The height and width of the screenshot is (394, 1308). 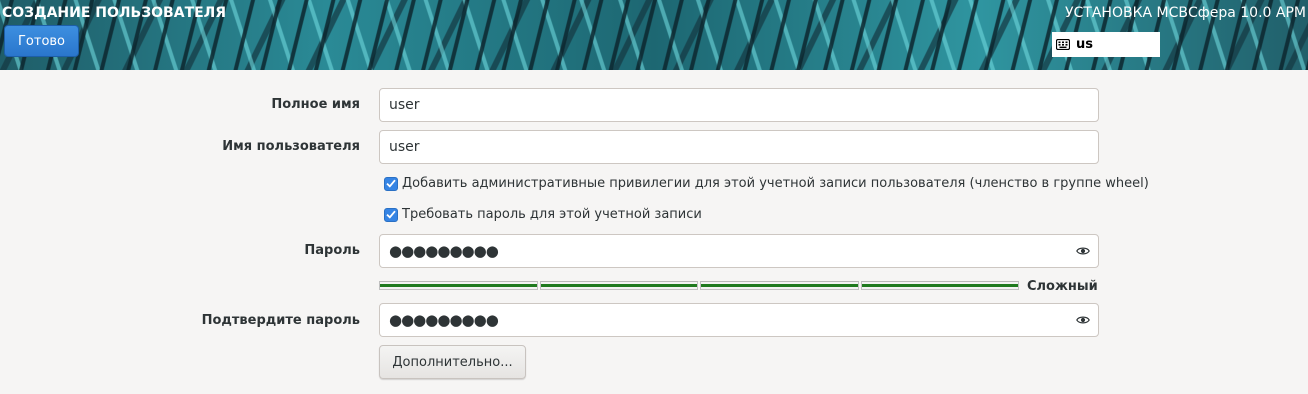 What do you see at coordinates (1185, 13) in the screenshot?
I see `product-title: УСТАНОВКА МСВСфера 10.0 АРМ` at bounding box center [1185, 13].